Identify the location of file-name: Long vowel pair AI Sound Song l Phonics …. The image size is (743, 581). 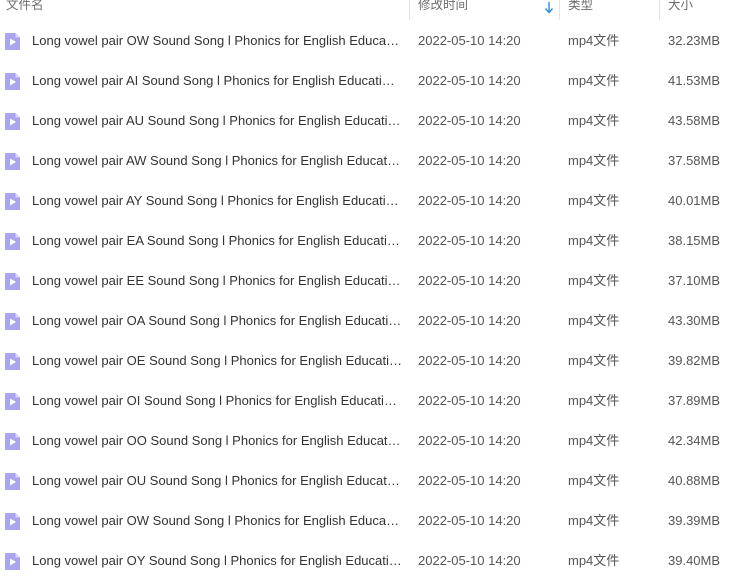
(213, 80).